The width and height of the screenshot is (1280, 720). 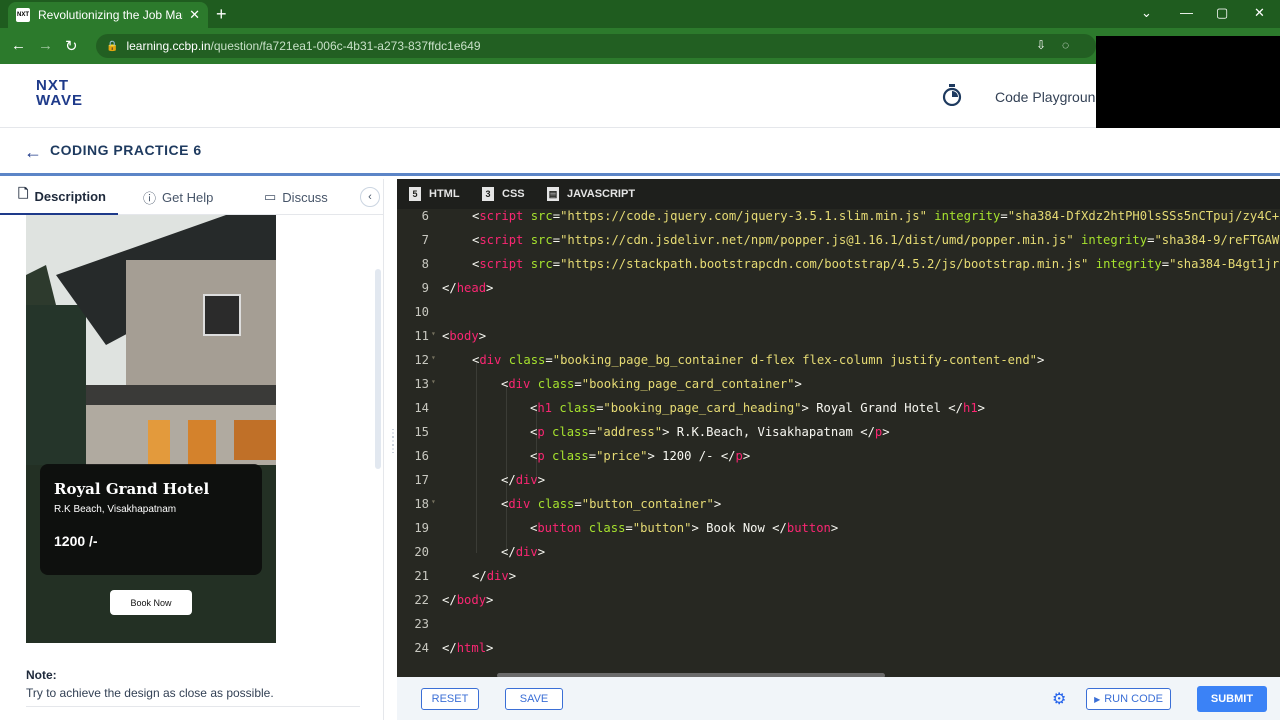 What do you see at coordinates (45, 45) in the screenshot?
I see `forward-icon: →` at bounding box center [45, 45].